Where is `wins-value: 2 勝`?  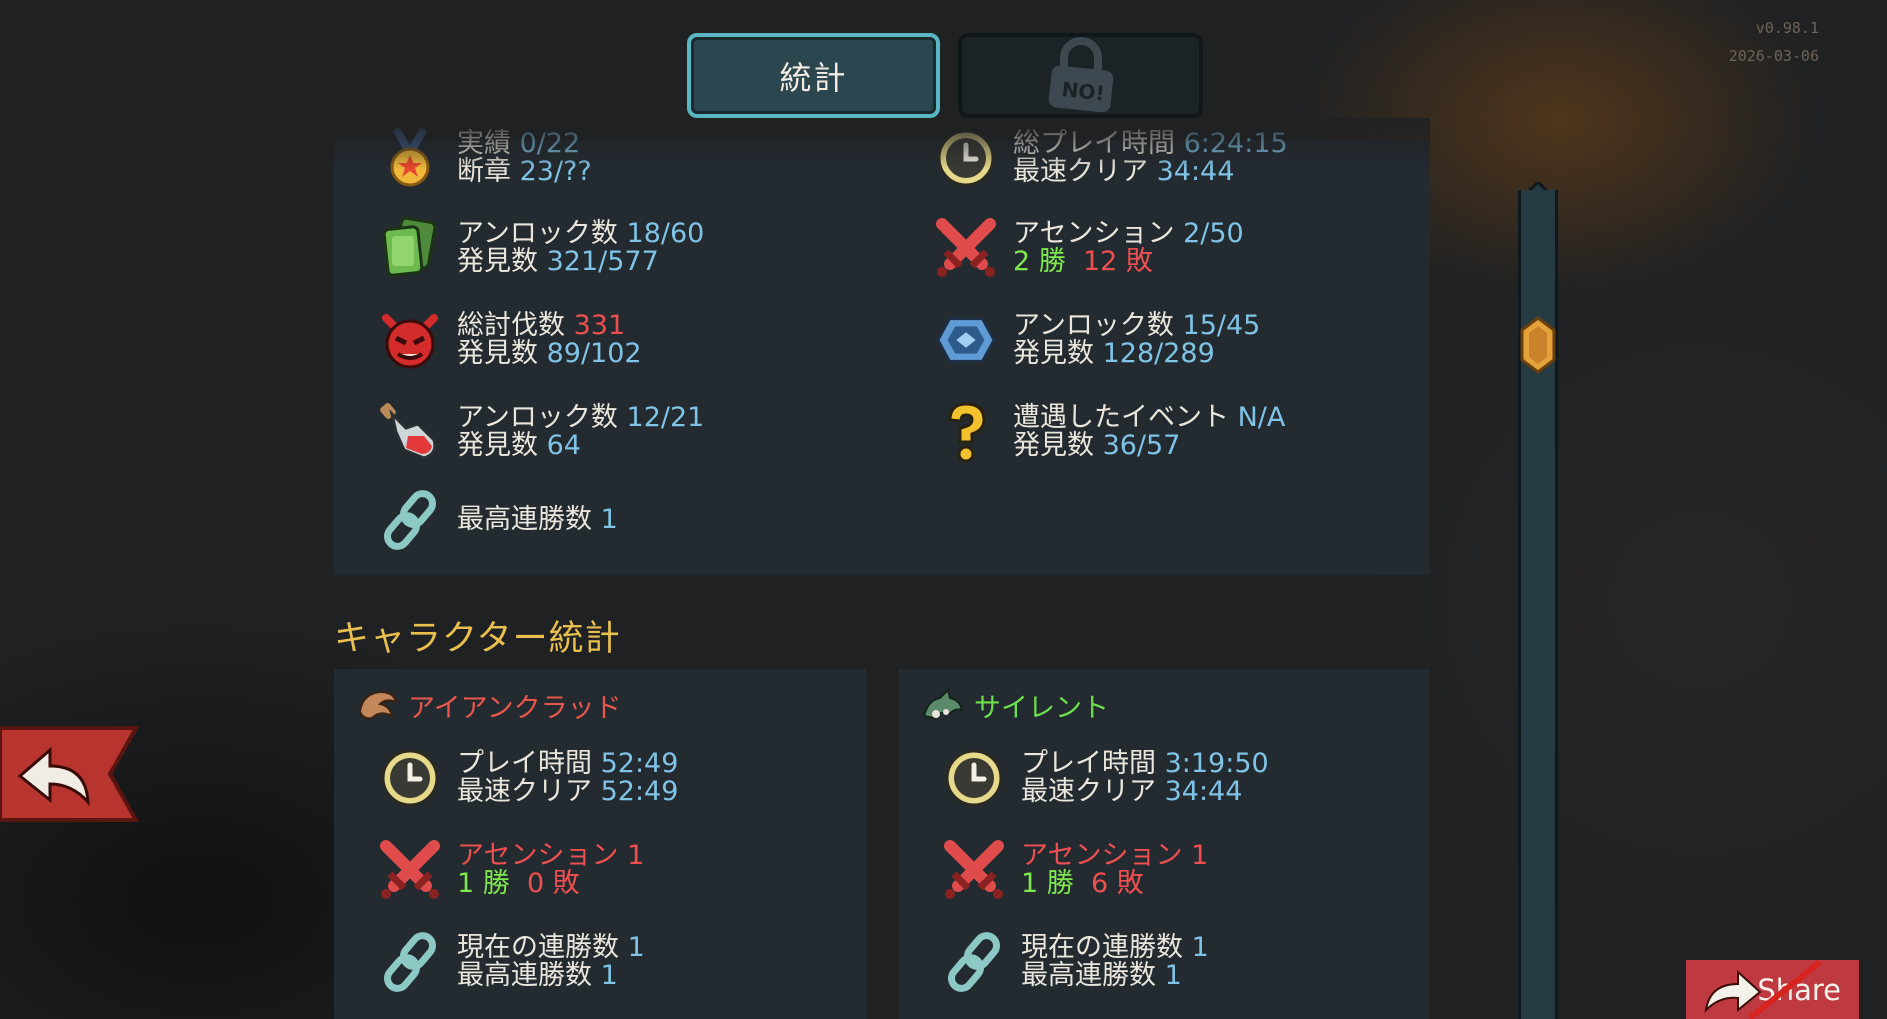 wins-value: 2 勝 is located at coordinates (1039, 261).